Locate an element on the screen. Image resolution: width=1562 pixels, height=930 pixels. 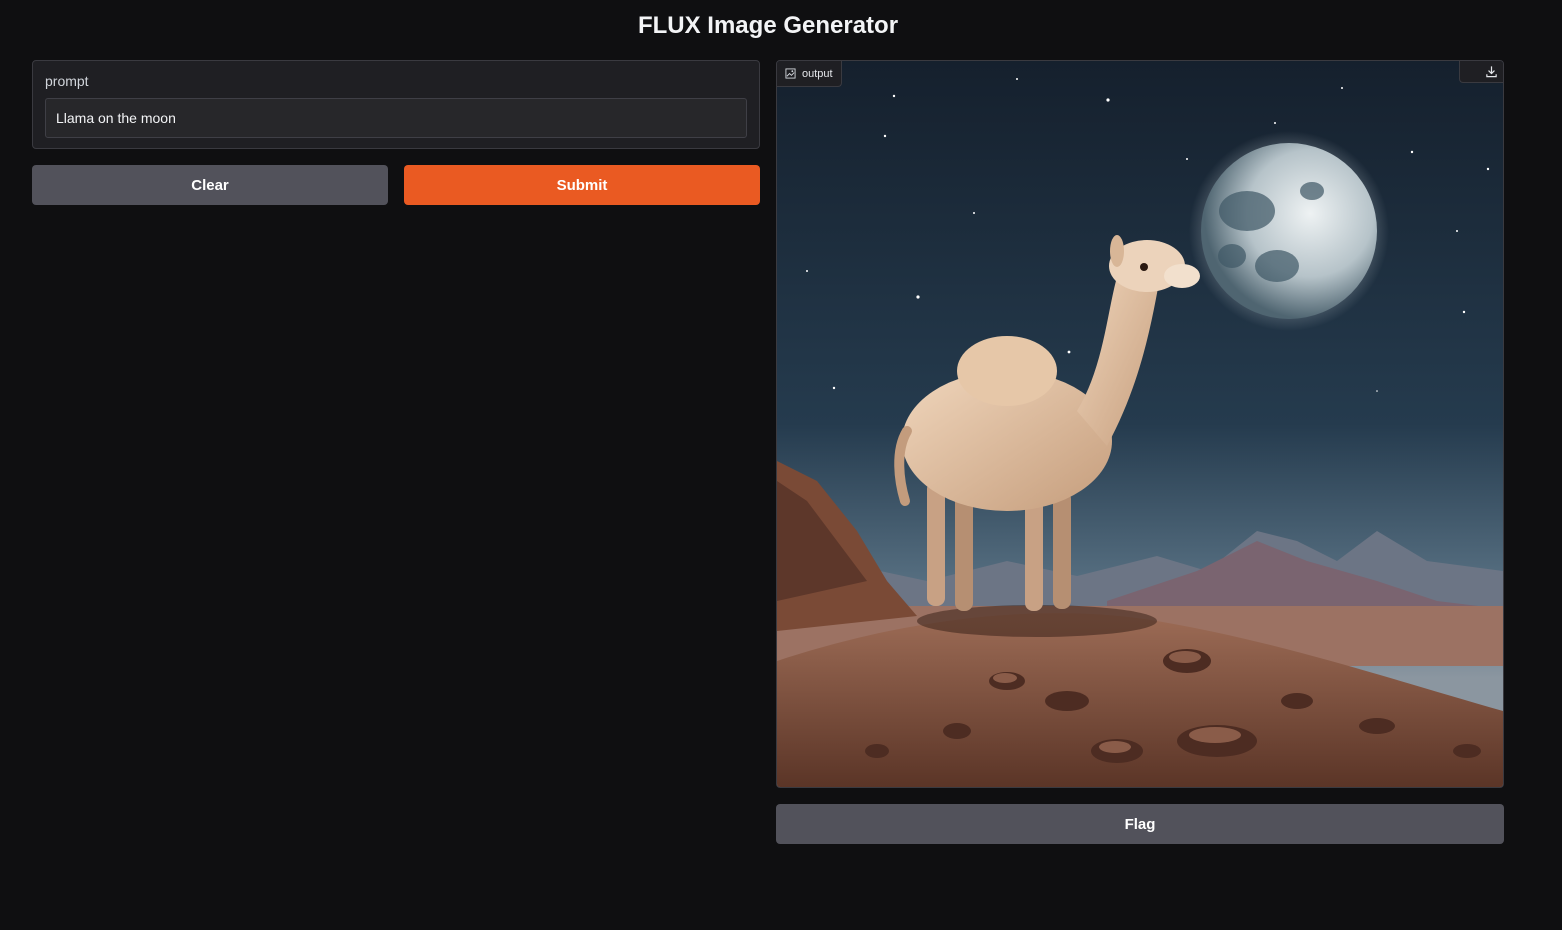
flag-button: Flag is located at coordinates (1140, 824).